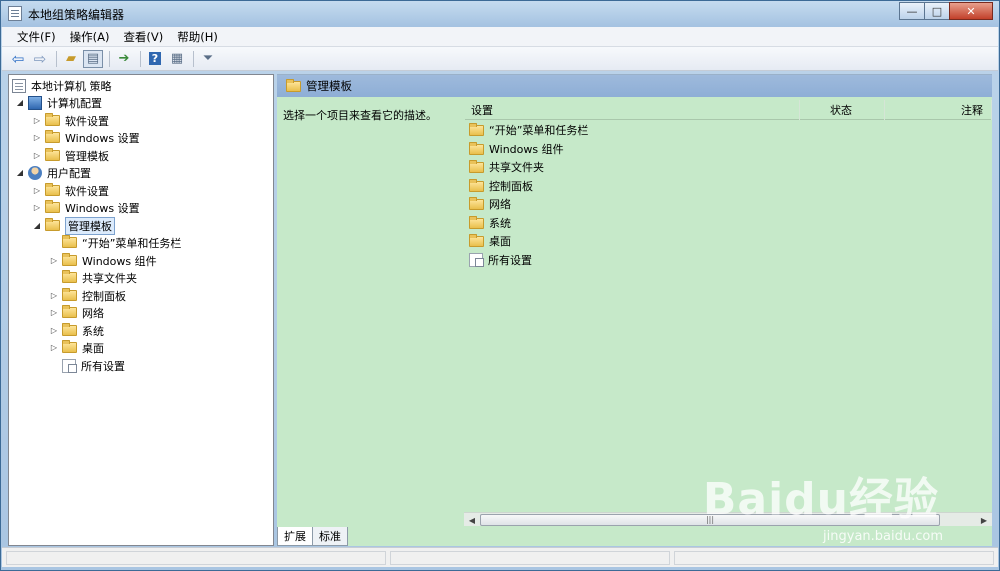 Image resolution: width=1000 pixels, height=571 pixels. I want to click on window-title: 本地组策略编辑器, so click(76, 15).